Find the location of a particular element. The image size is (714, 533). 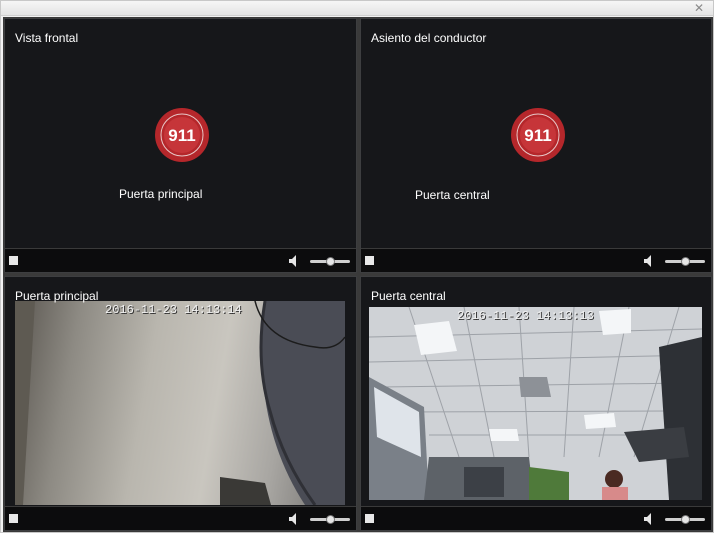

center-caption: Puerta central is located at coordinates (452, 195).